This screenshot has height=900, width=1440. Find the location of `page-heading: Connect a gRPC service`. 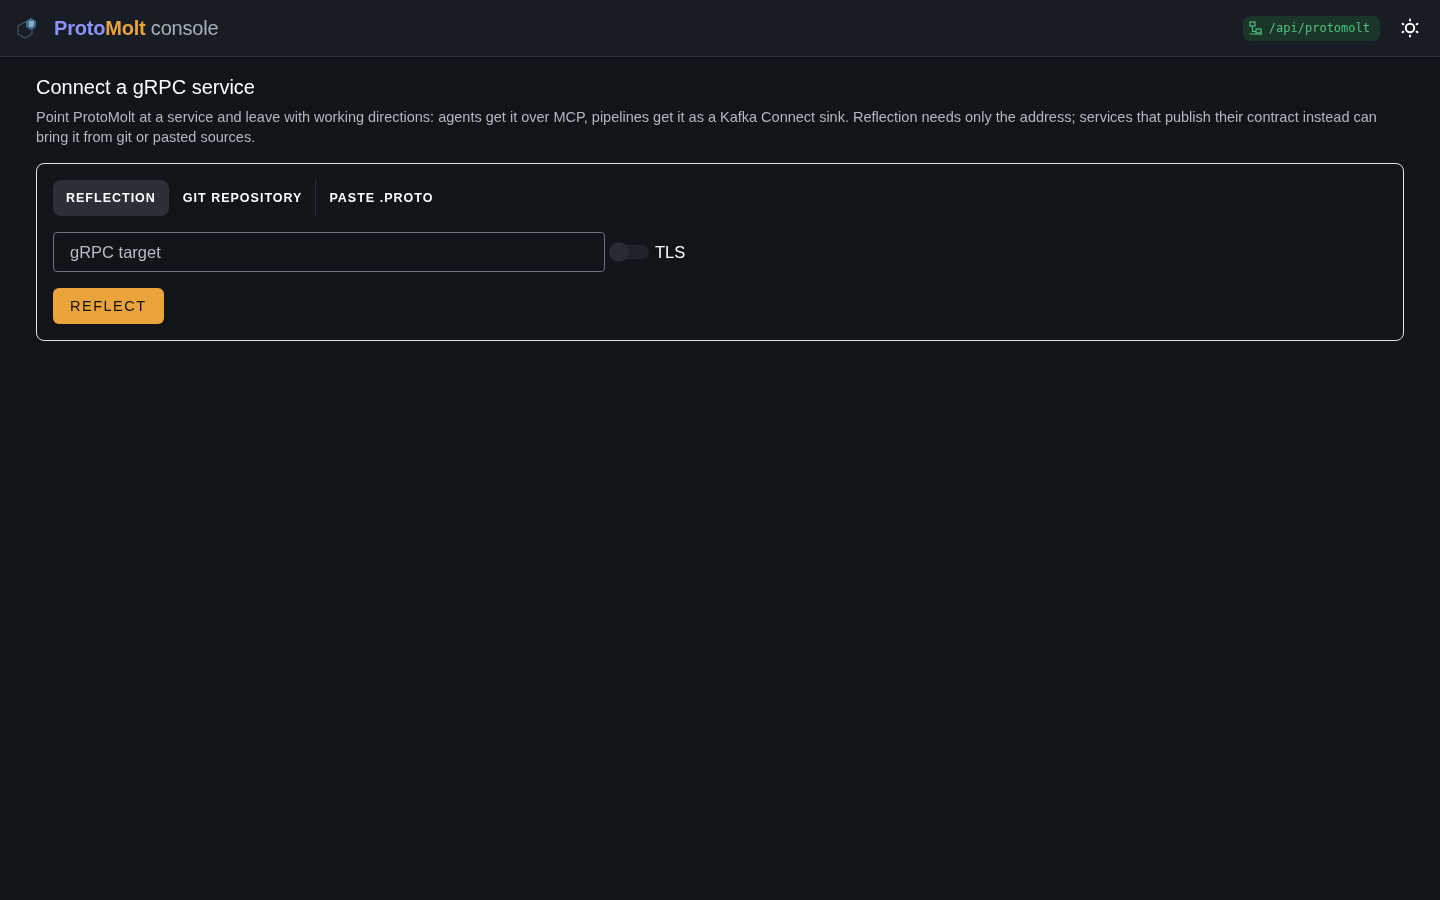

page-heading: Connect a gRPC service is located at coordinates (146, 87).